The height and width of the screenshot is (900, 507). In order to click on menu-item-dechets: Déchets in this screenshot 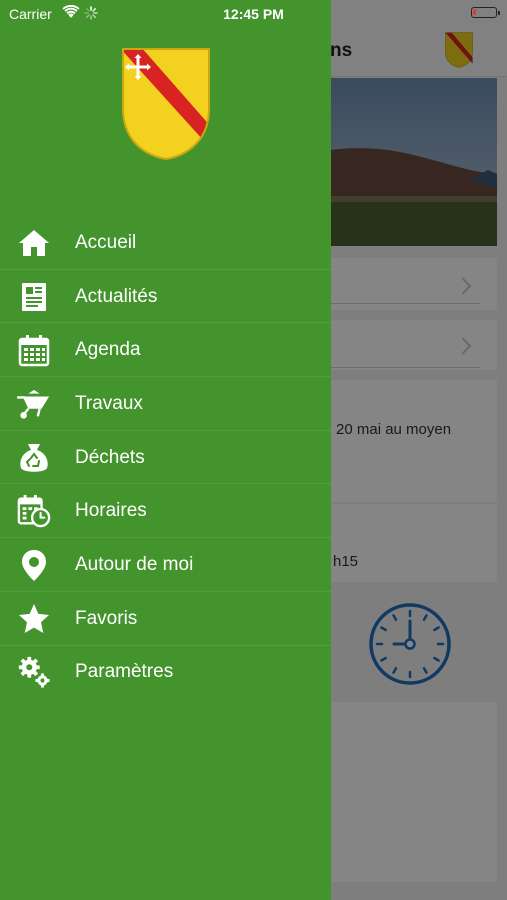, I will do `click(165, 458)`.